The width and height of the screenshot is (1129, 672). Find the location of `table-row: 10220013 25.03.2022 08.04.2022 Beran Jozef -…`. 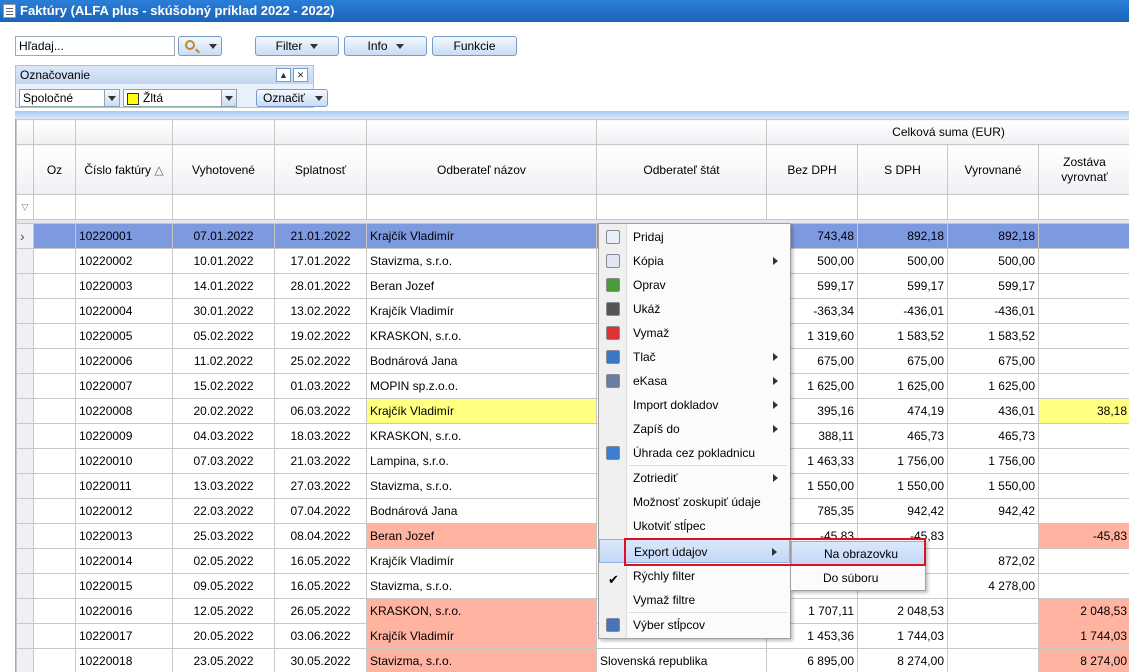

table-row: 10220013 25.03.2022 08.04.2022 Beran Jozef -… is located at coordinates (572, 536).